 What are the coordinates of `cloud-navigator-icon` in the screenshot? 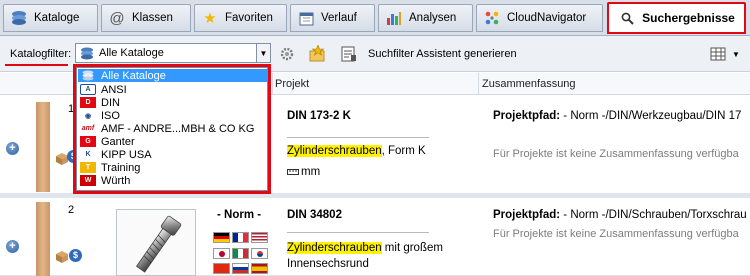 It's located at (492, 18).